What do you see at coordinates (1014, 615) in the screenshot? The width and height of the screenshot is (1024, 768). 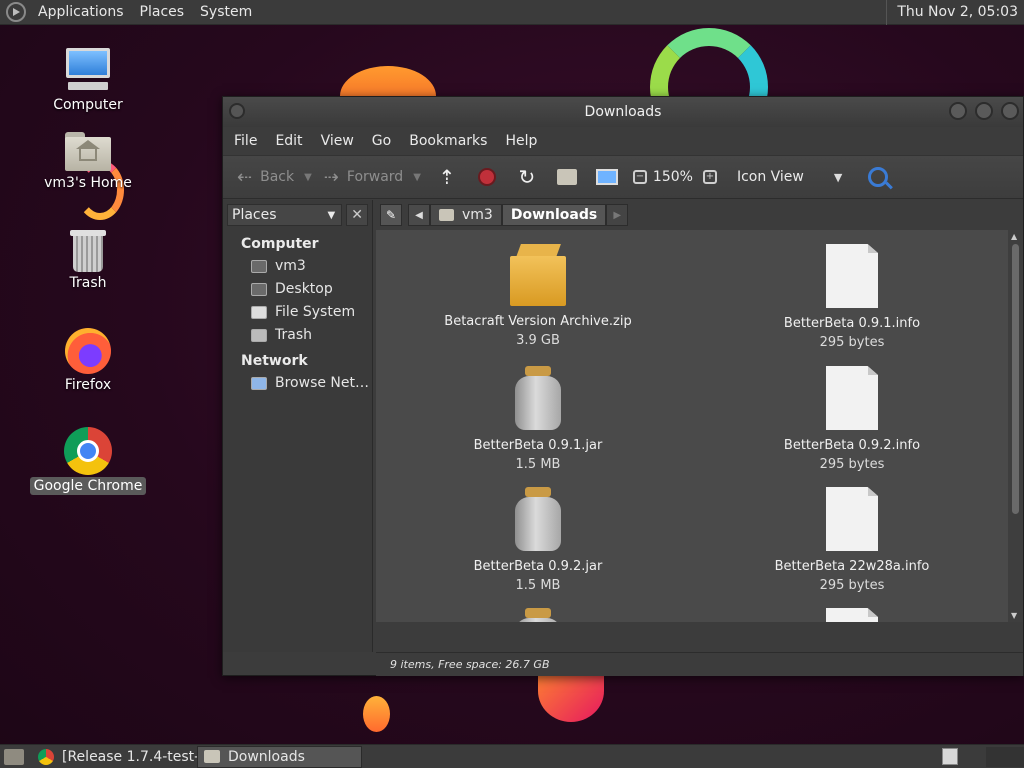 I see `scroll-down-icon: ▼` at bounding box center [1014, 615].